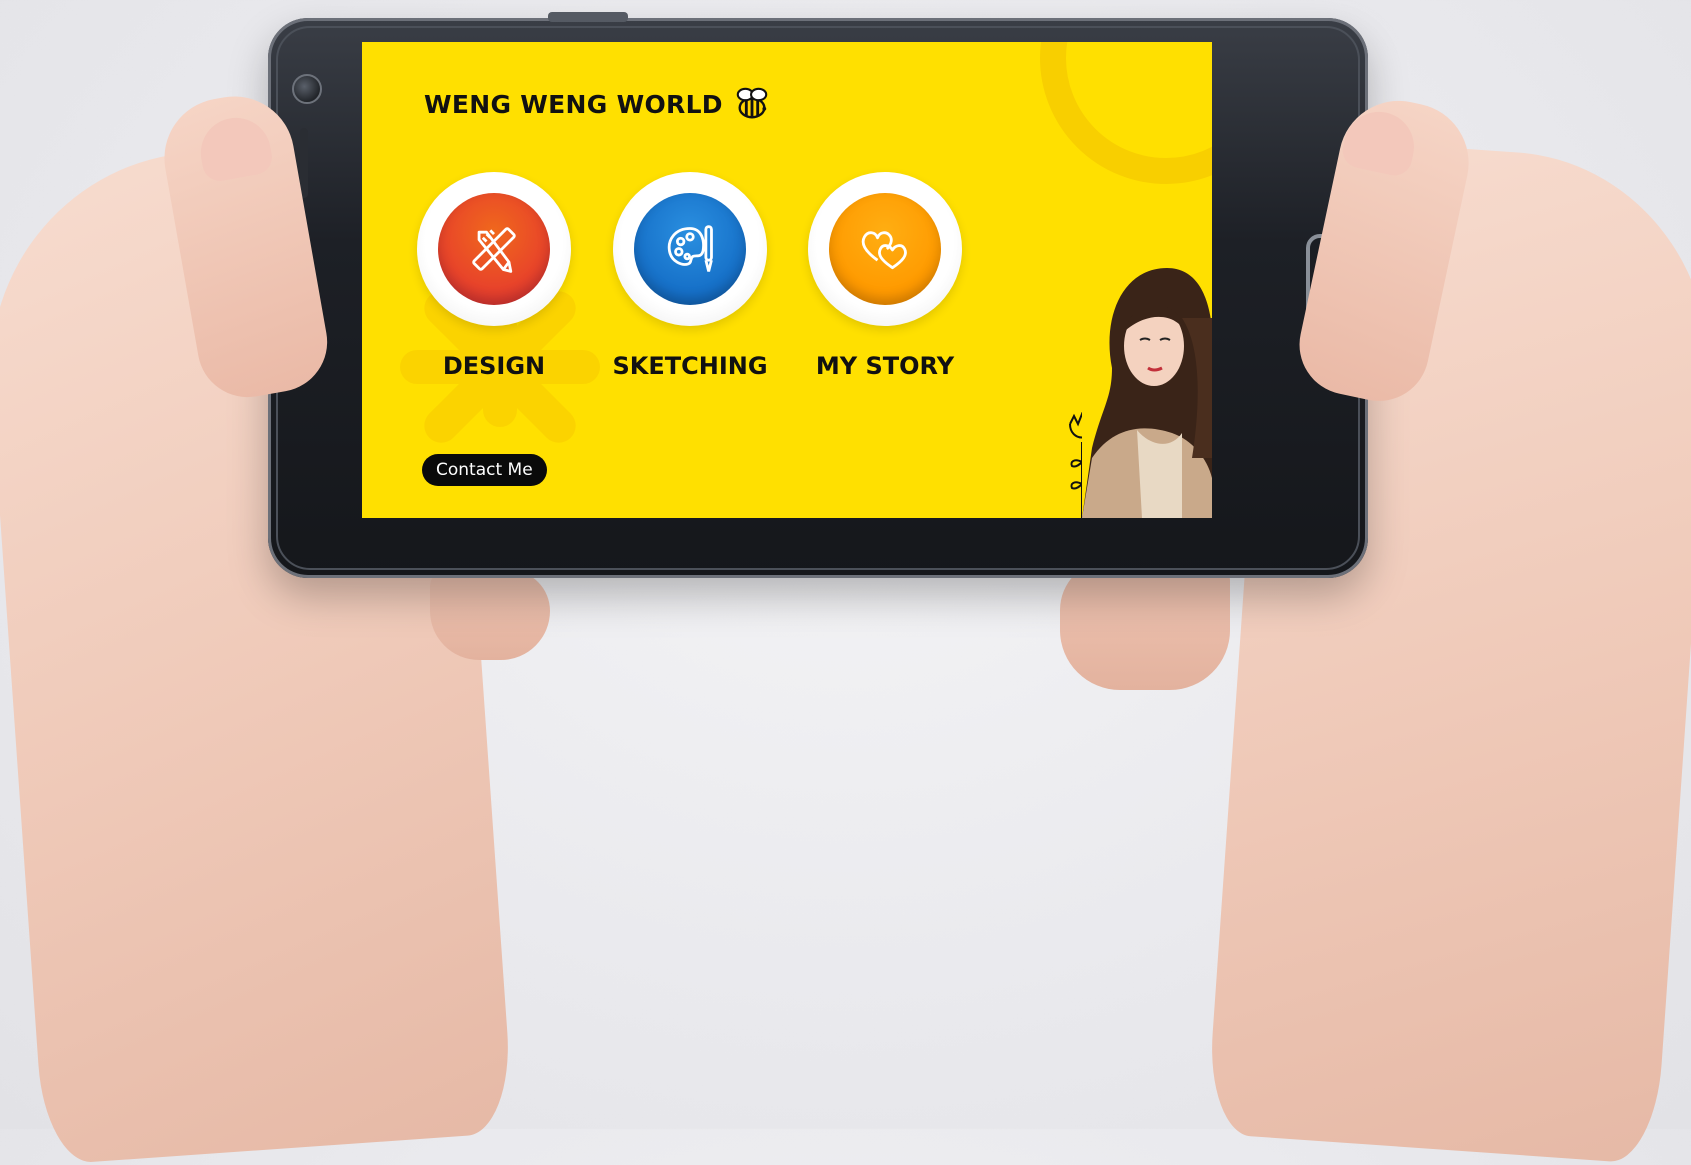 The height and width of the screenshot is (1165, 1691). What do you see at coordinates (494, 366) in the screenshot?
I see `menu-item-label: DESIGN` at bounding box center [494, 366].